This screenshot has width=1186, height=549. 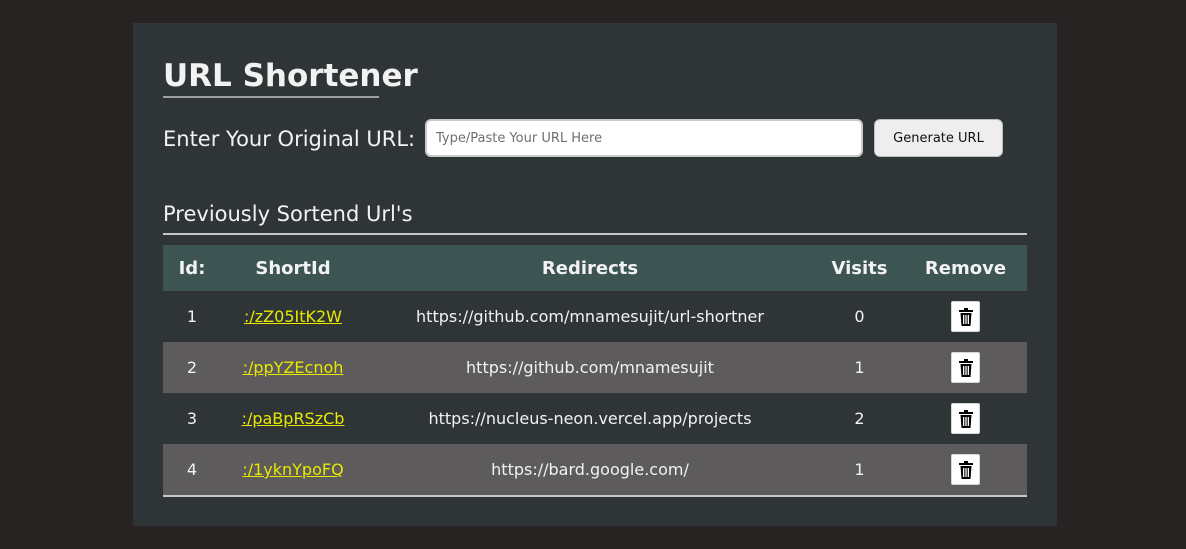 What do you see at coordinates (289, 139) in the screenshot?
I see `original-url-label: Enter Your Original URL:` at bounding box center [289, 139].